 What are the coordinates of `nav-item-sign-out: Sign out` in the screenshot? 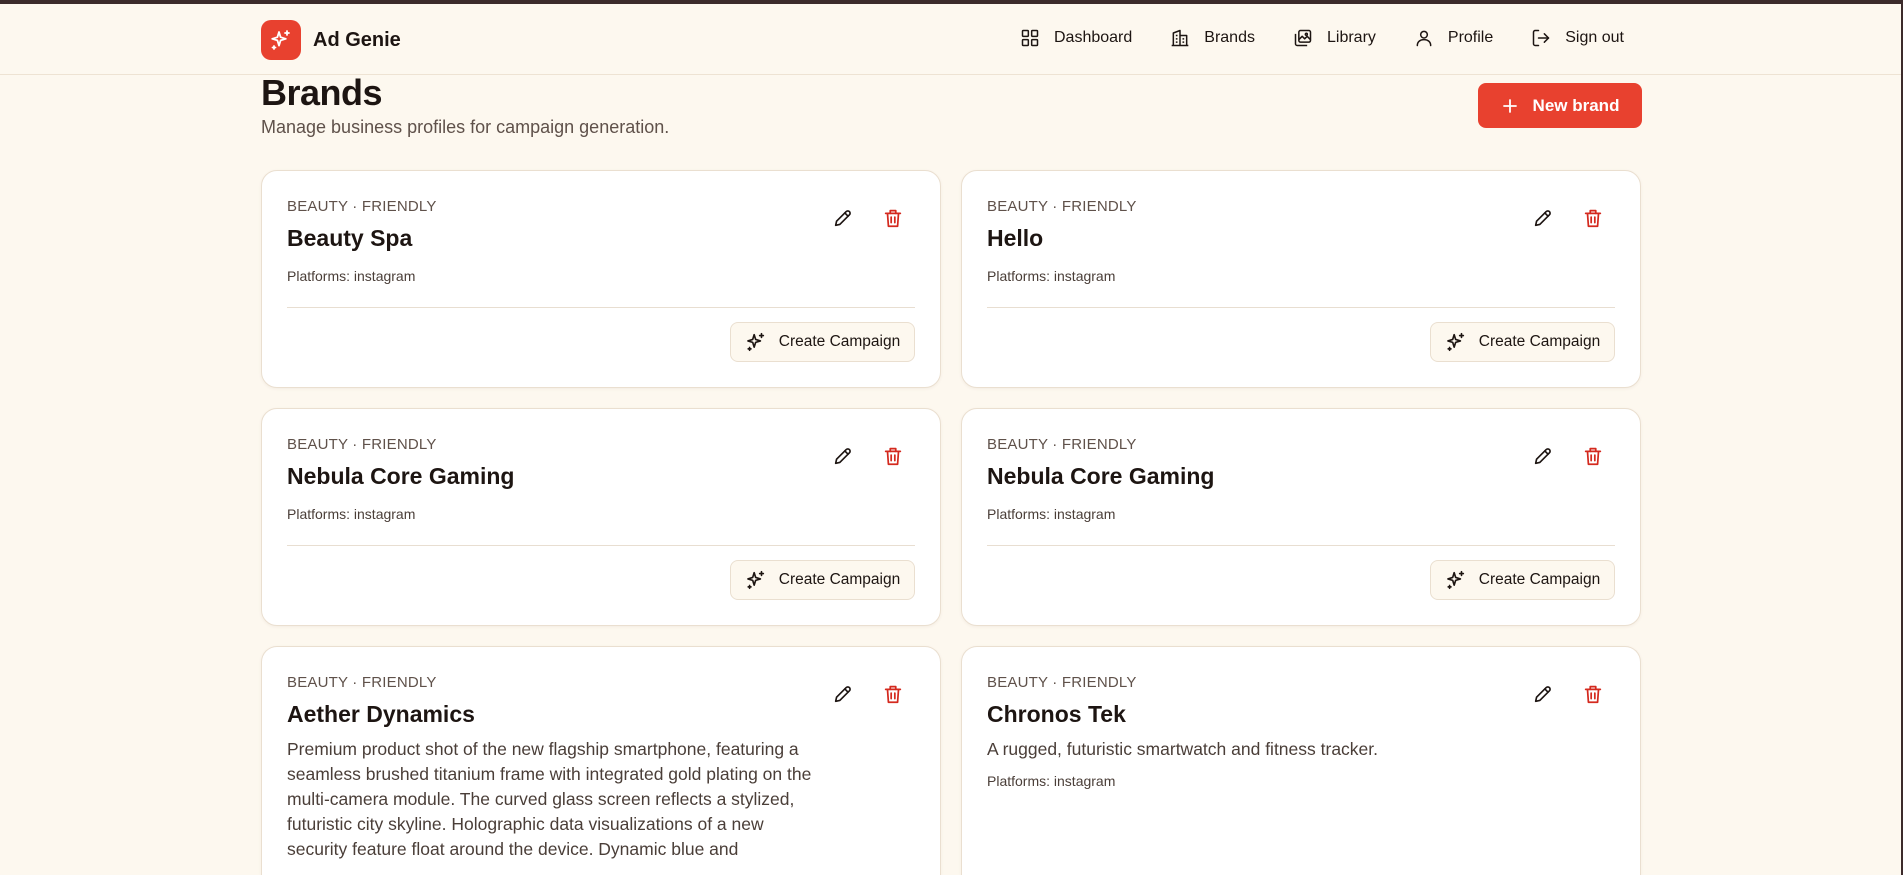 It's located at (1577, 38).